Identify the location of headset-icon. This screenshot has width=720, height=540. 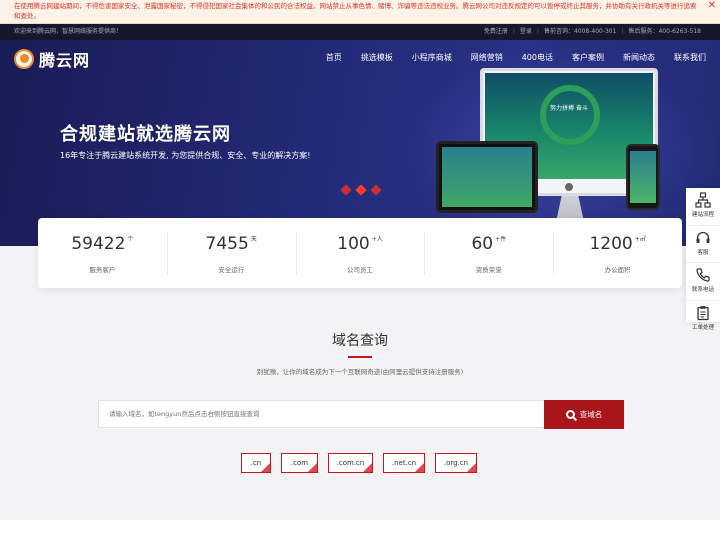
(703, 237).